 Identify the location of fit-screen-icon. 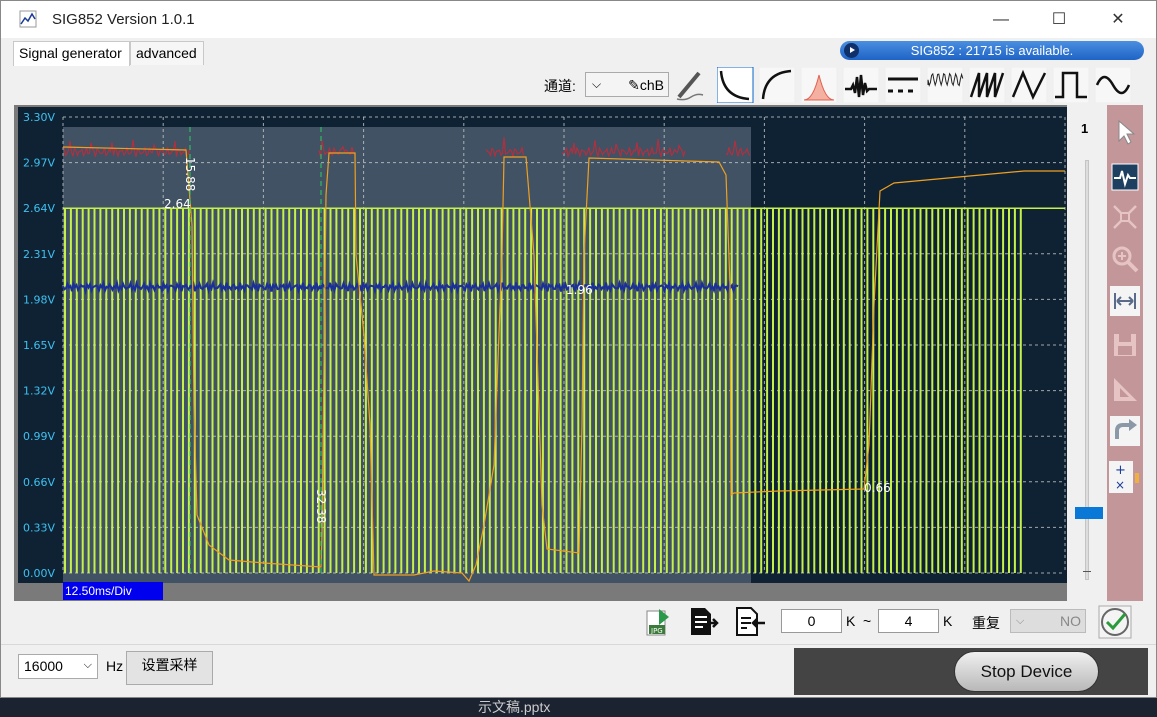
(1125, 217).